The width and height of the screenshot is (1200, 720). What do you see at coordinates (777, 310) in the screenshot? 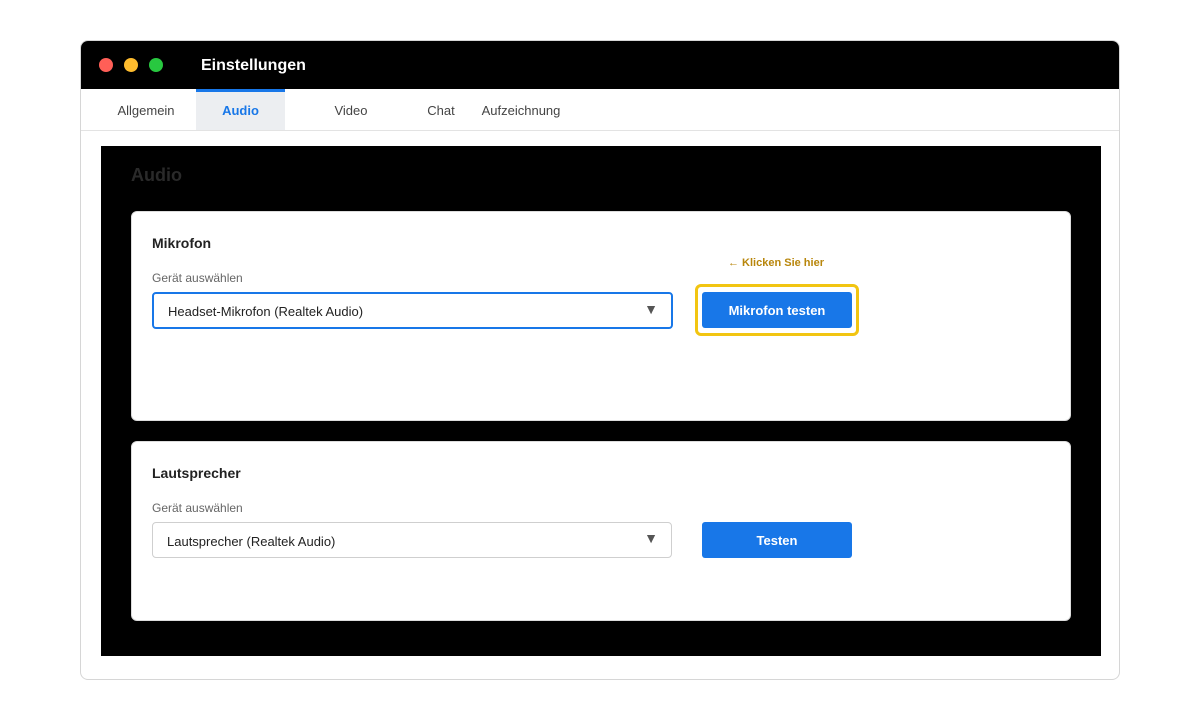
I see `test-microphone-button: Mikrofon testen` at bounding box center [777, 310].